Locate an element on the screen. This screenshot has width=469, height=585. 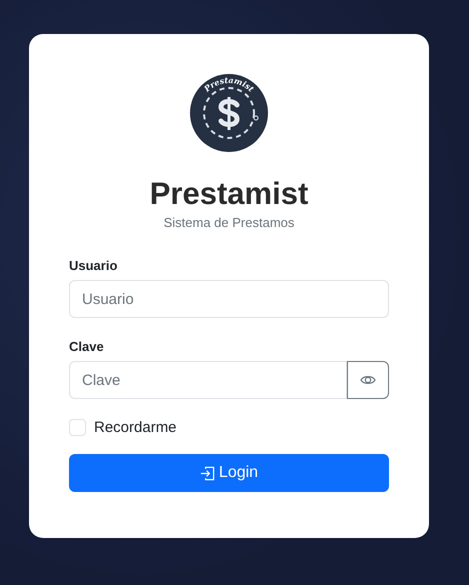
login-icon is located at coordinates (207, 473).